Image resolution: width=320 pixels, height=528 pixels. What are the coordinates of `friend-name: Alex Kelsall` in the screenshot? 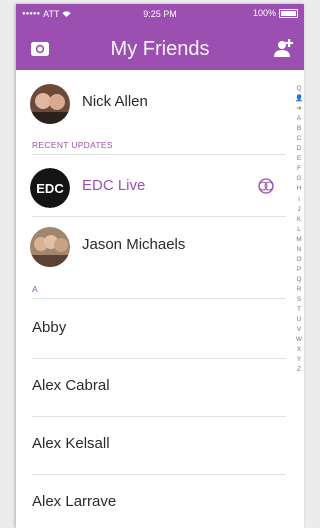 It's located at (71, 443).